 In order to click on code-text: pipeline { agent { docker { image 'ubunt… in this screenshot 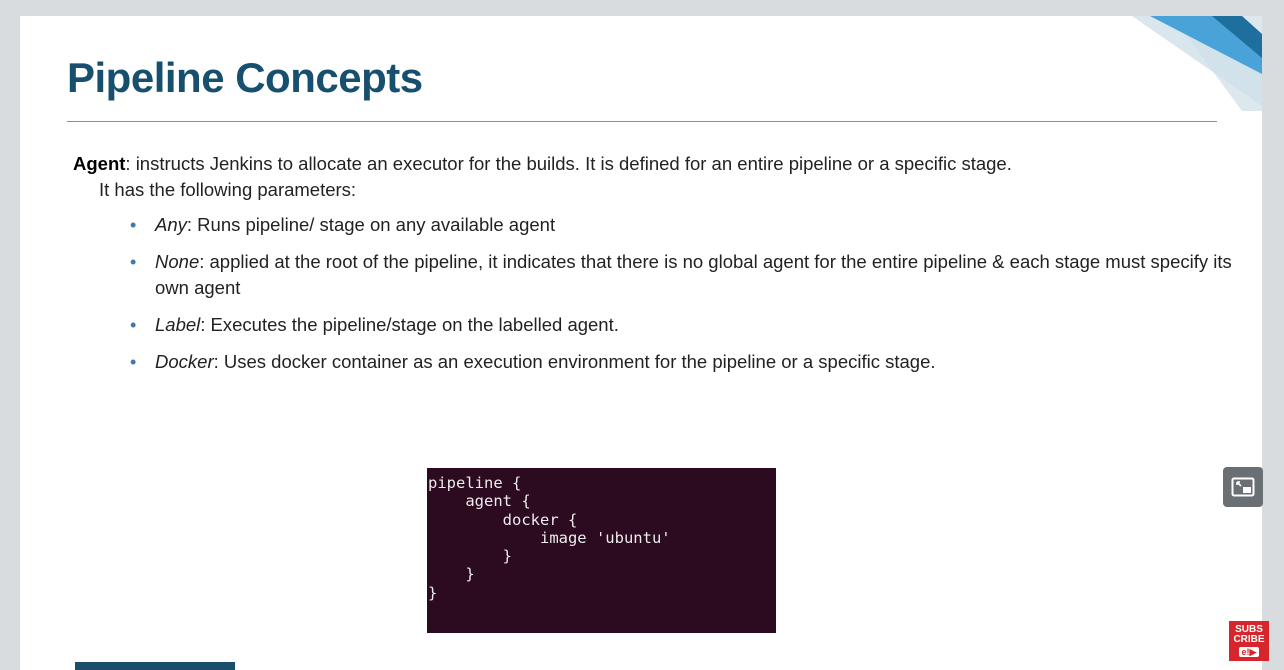, I will do `click(549, 538)`.